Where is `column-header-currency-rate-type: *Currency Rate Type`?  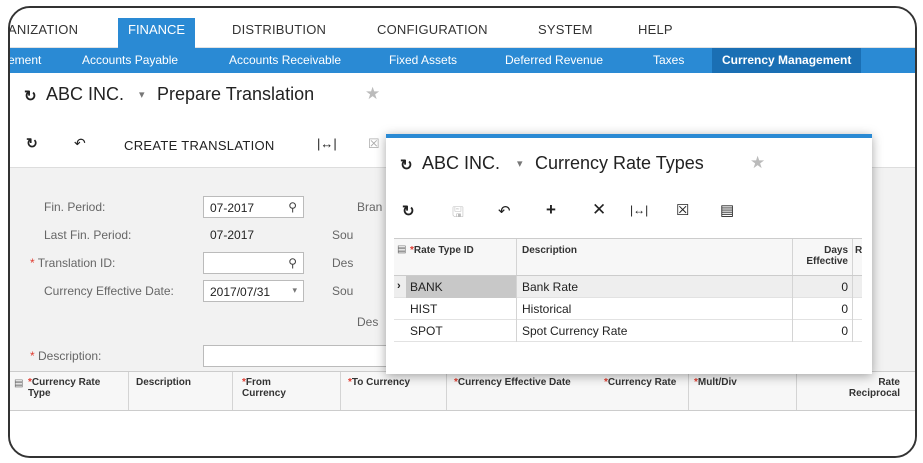
column-header-currency-rate-type: *Currency Rate Type is located at coordinates (72, 388).